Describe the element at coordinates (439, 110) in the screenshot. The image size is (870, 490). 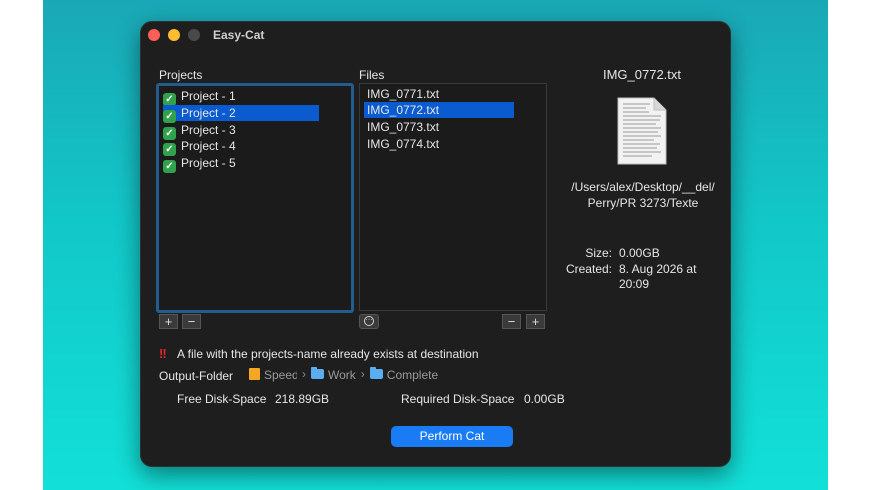
I see `file-item-2: IMG_0772.txt` at that location.